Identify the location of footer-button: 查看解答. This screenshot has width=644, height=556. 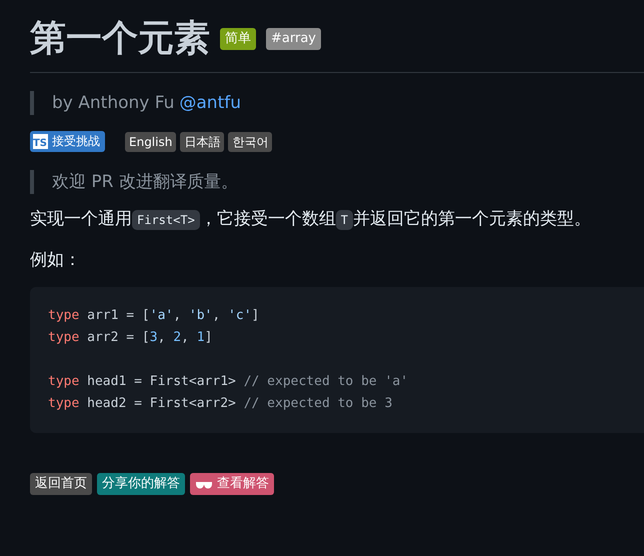
(232, 484).